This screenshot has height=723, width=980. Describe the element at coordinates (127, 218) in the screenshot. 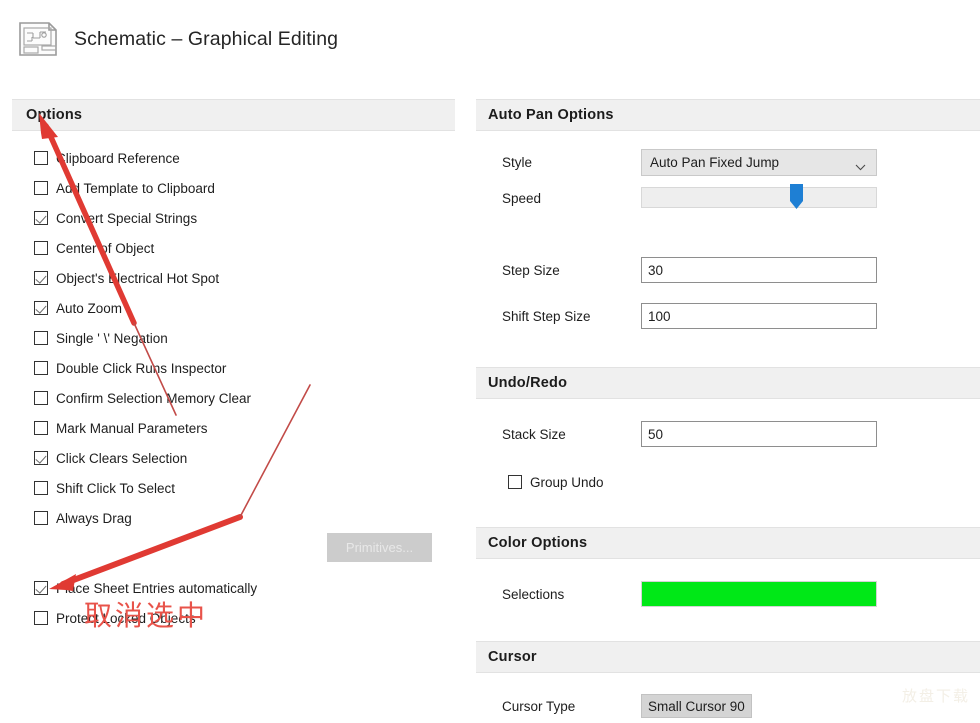

I see `checkbox-label-convert-special-strings: Convert Special Strings` at that location.